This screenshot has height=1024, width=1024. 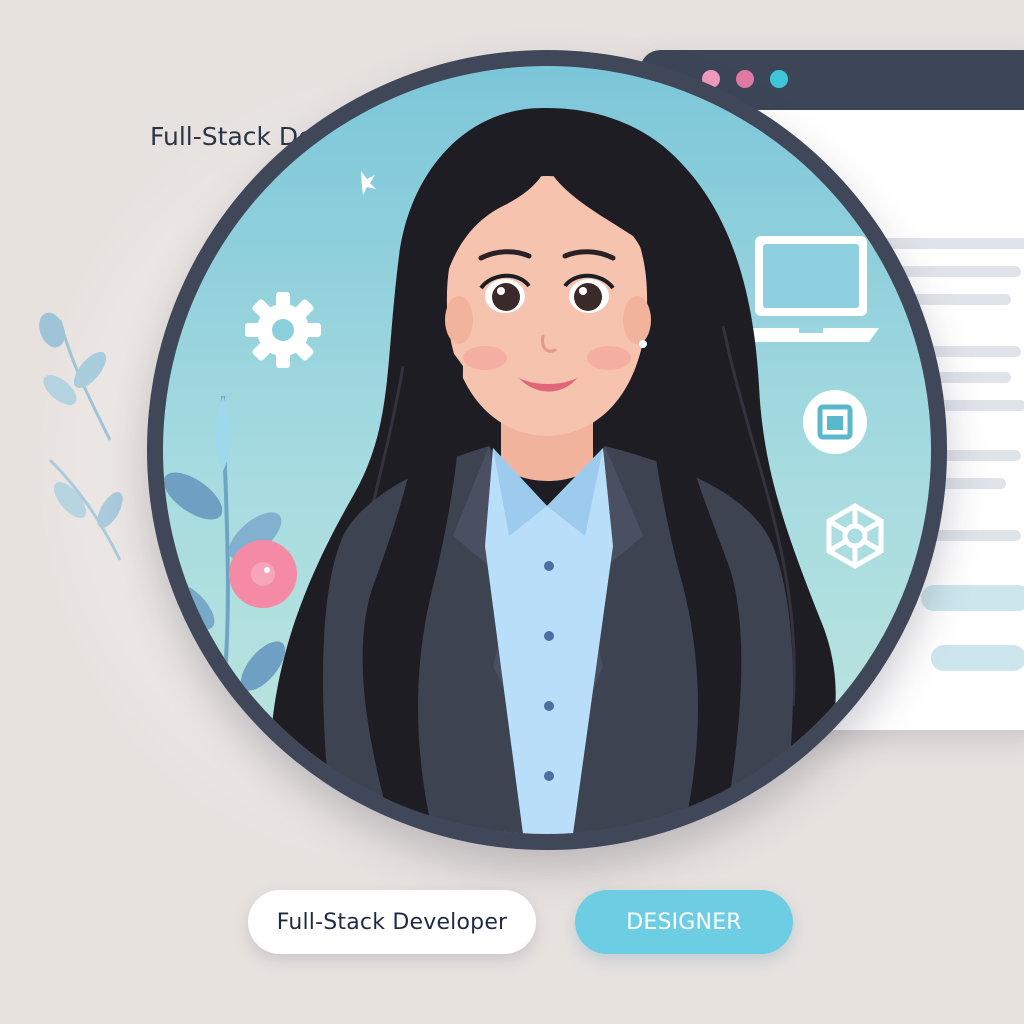 What do you see at coordinates (368, 183) in the screenshot?
I see `sparkle-icon` at bounding box center [368, 183].